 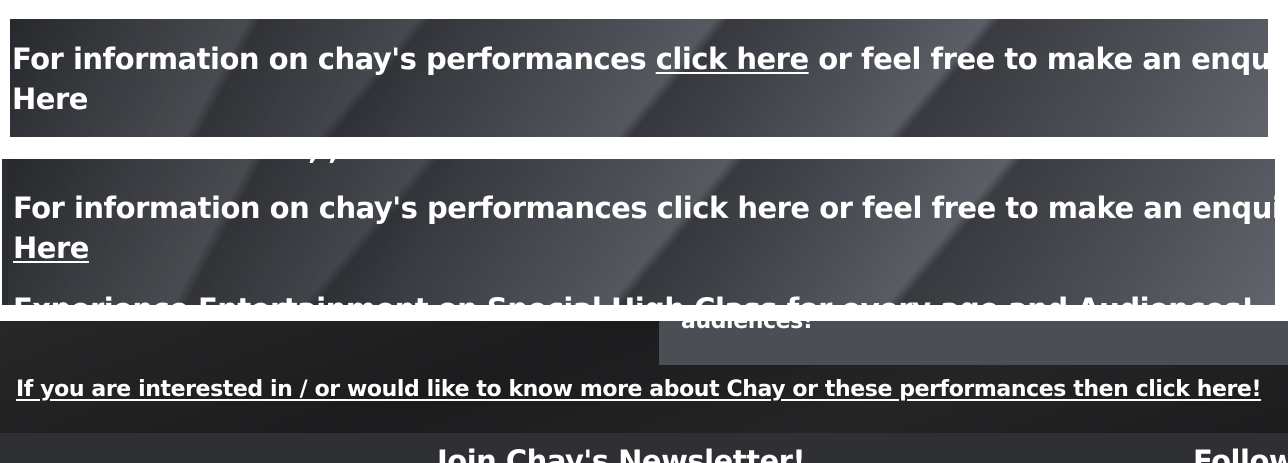 I want to click on performance-info-prefix: For information on chay's performances, so click(x=334, y=59).